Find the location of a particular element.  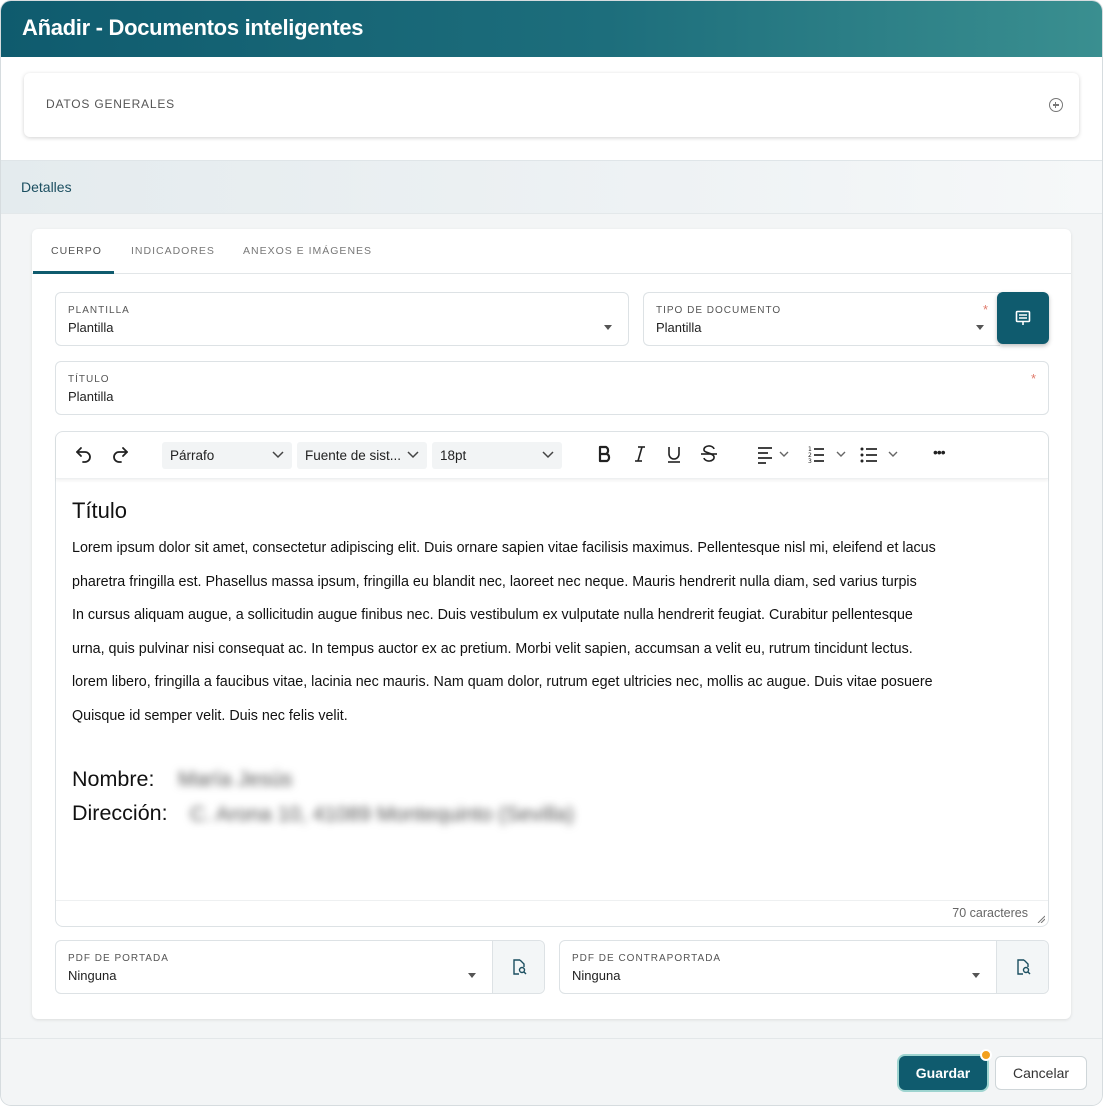

tipo-documento-label: TIPO DE DOCUMENTO is located at coordinates (719, 310).